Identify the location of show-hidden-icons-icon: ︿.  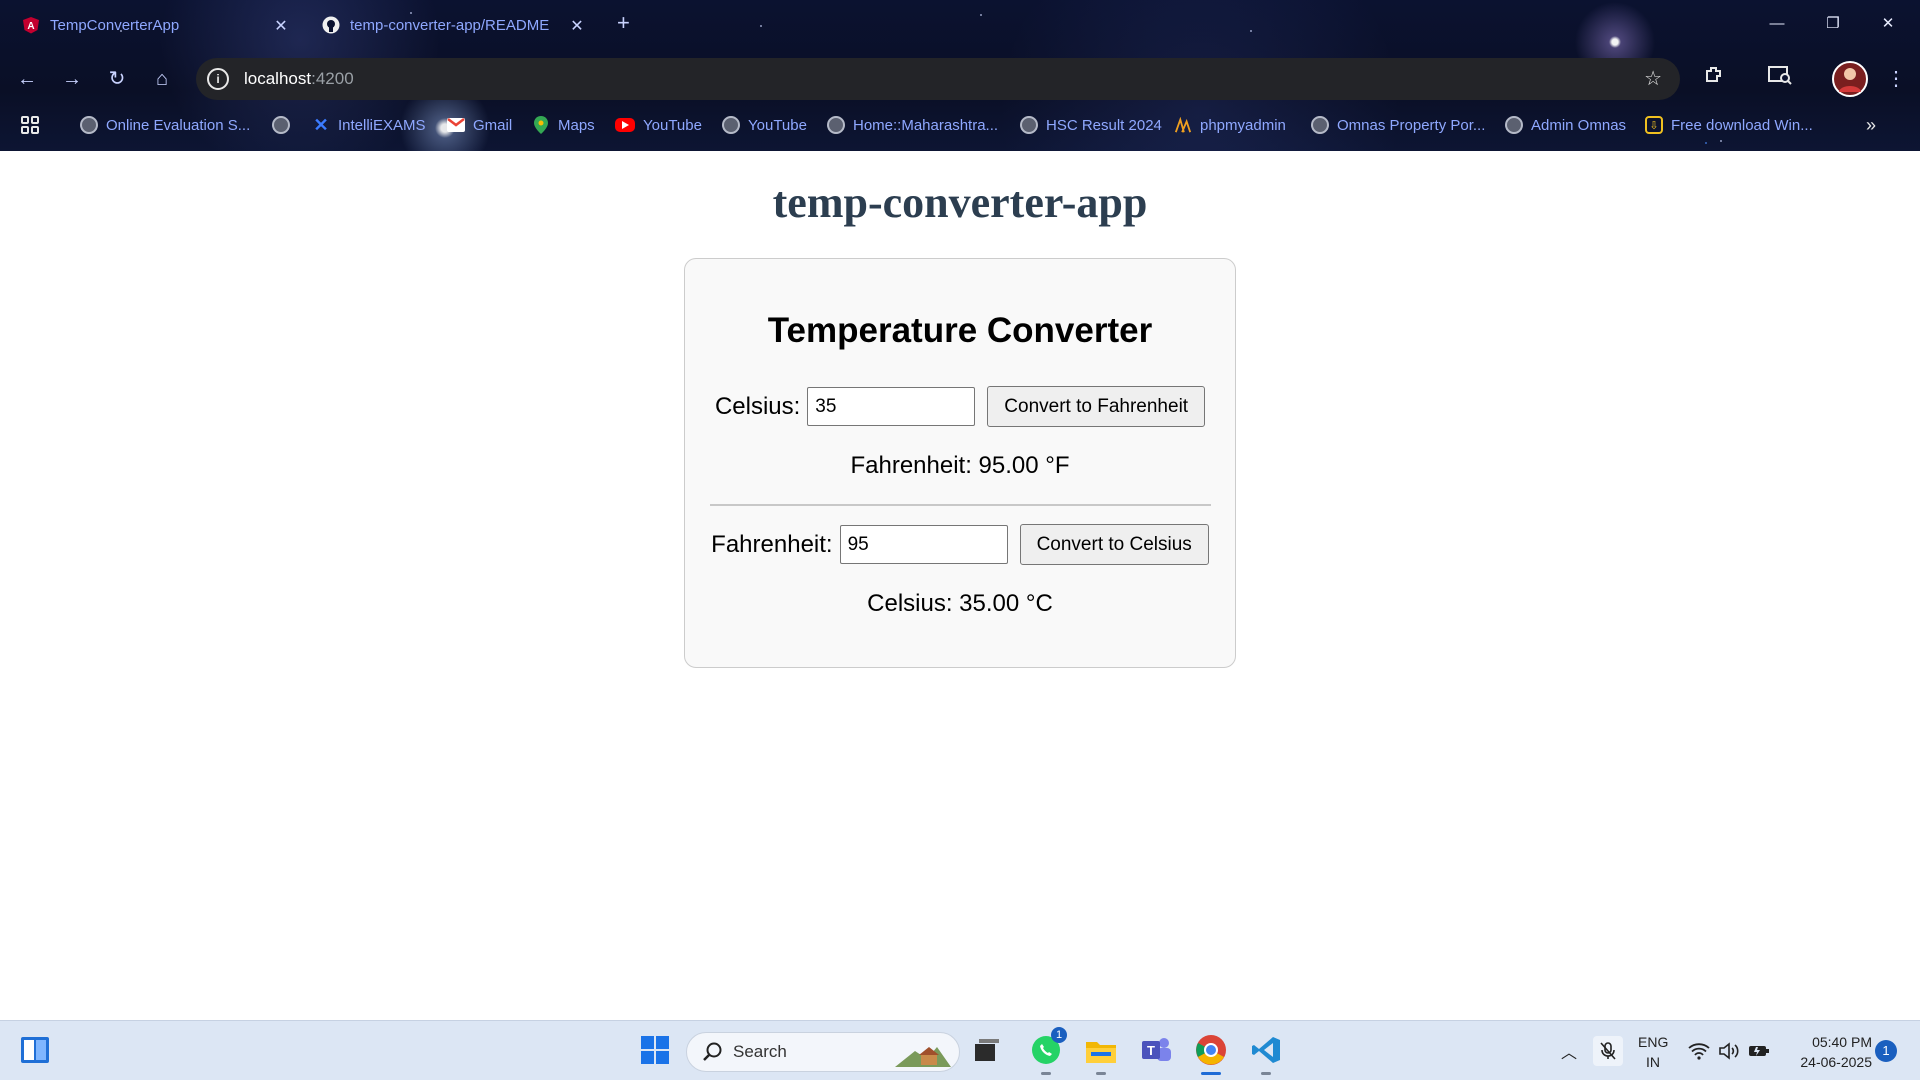
(1569, 1051).